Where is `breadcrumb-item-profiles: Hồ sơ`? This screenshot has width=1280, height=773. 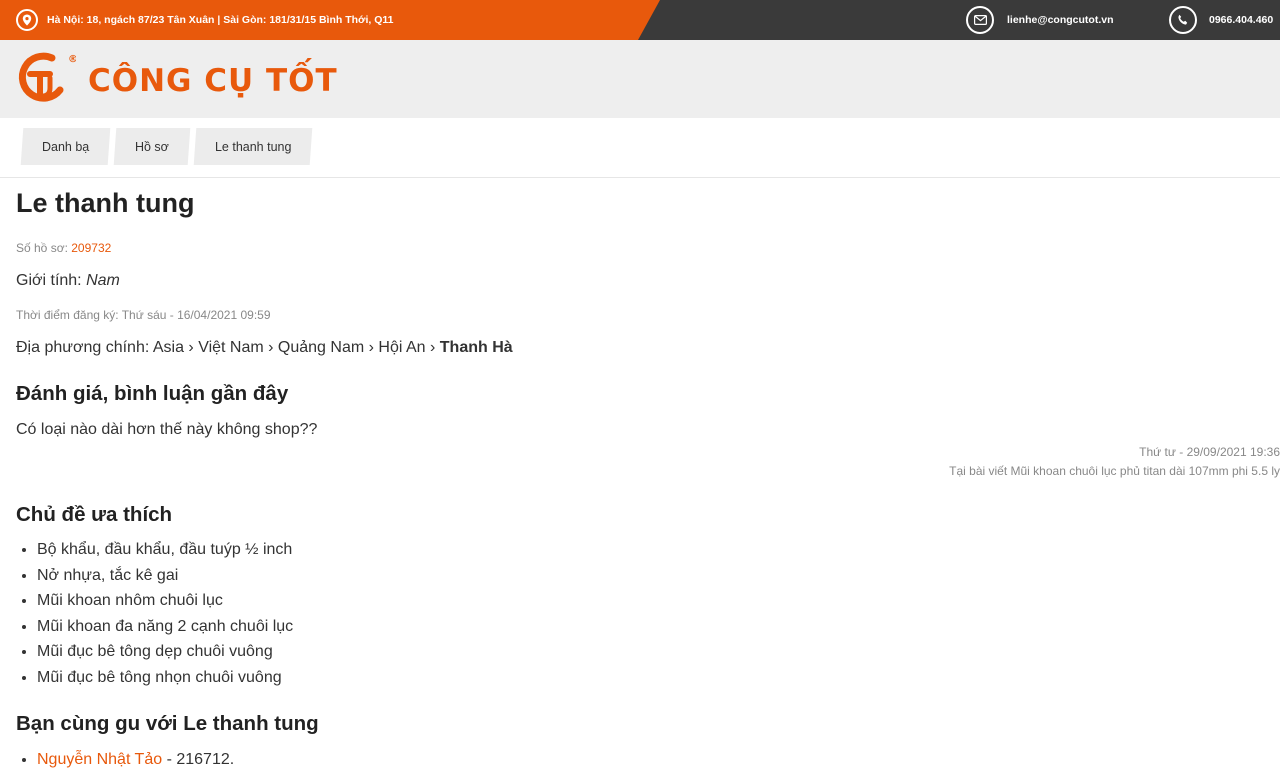
breadcrumb-item-profiles: Hồ sơ is located at coordinates (152, 146).